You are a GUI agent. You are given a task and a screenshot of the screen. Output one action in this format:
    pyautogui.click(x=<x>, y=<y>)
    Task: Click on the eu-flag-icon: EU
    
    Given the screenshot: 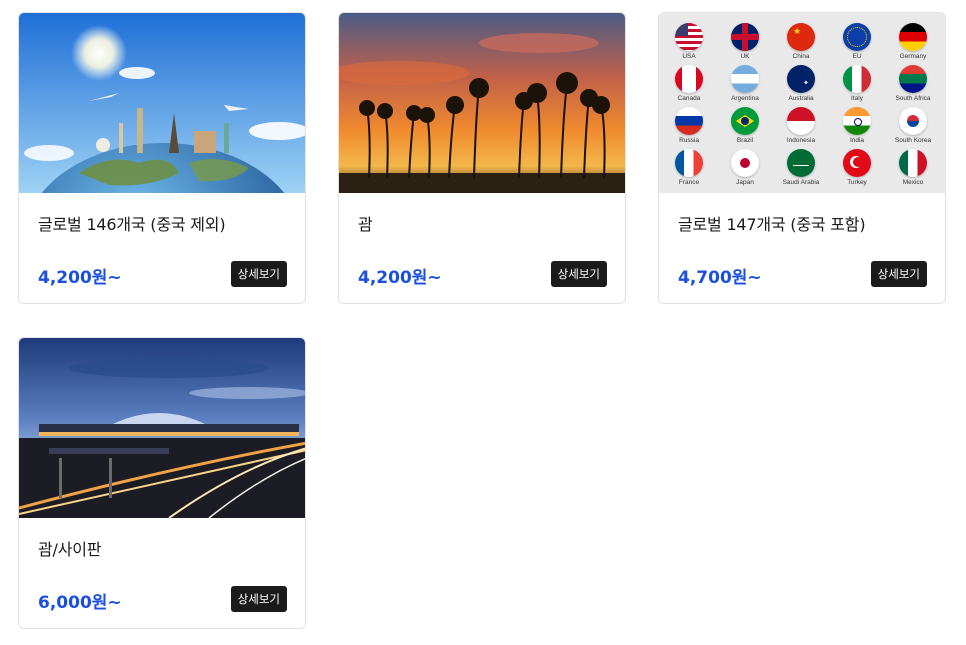 What is the action you would take?
    pyautogui.click(x=857, y=41)
    